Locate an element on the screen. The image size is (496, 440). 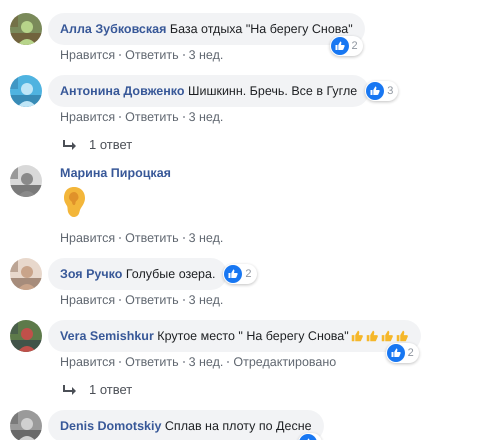
comment-text: База отдыха "На берегу Снова" is located at coordinates (261, 29).